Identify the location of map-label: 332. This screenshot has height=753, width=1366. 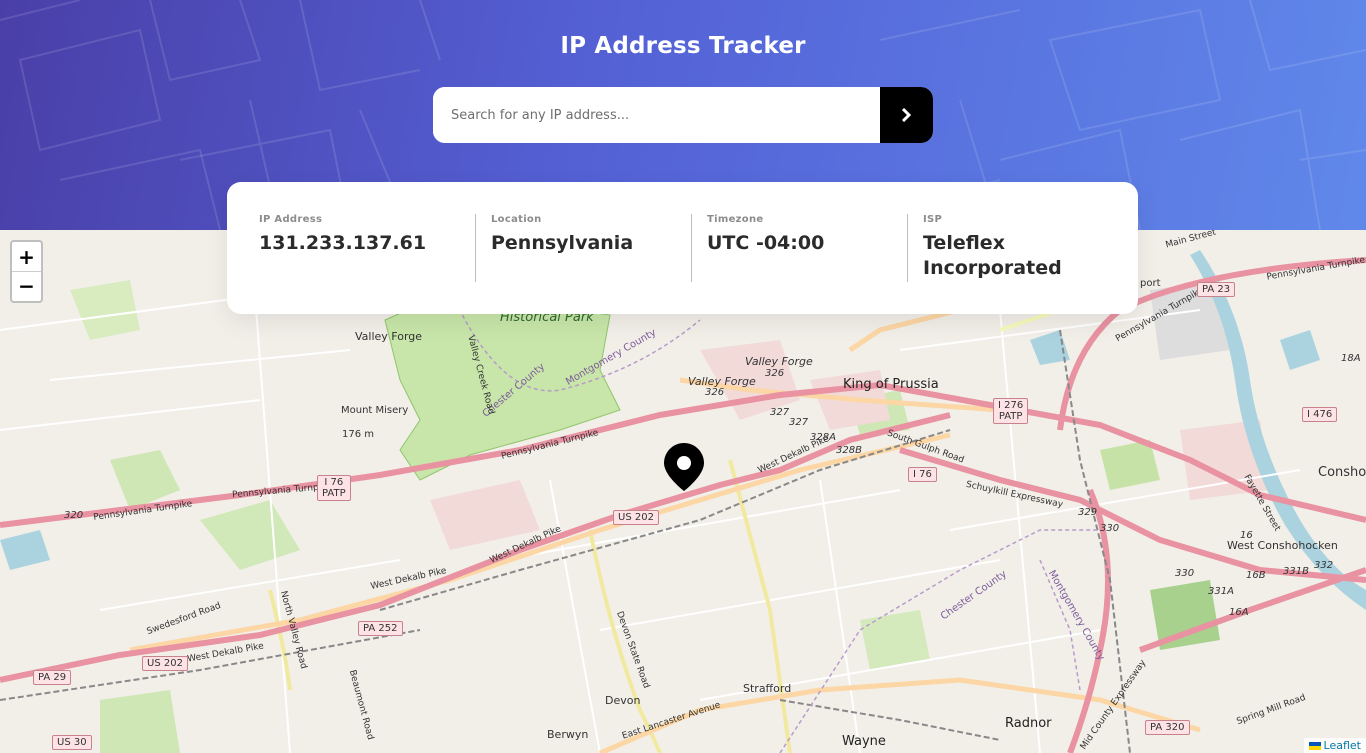
(1324, 565).